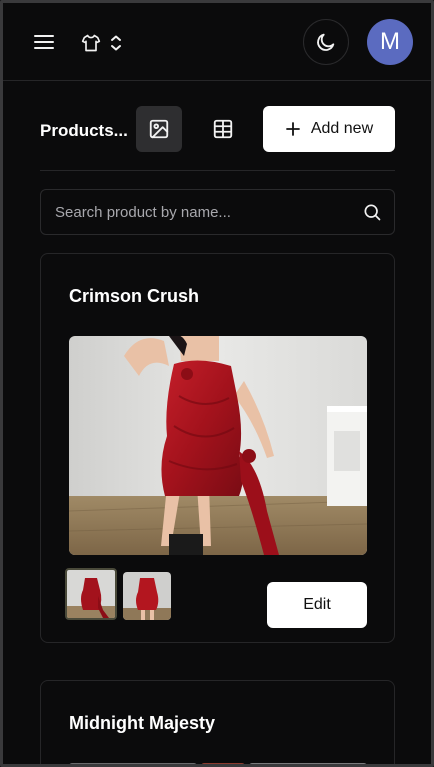  I want to click on add-new-button: Add new, so click(329, 129).